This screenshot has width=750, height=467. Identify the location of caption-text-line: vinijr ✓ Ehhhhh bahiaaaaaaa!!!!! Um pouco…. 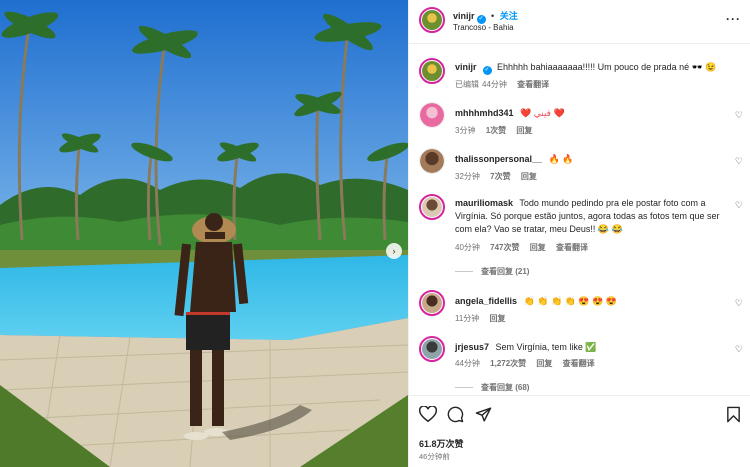
(590, 68).